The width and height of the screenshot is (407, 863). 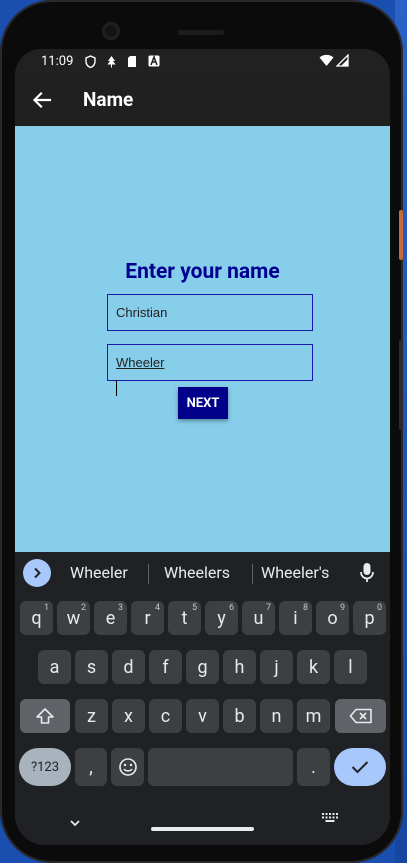 I want to click on key-label: u, so click(x=258, y=618).